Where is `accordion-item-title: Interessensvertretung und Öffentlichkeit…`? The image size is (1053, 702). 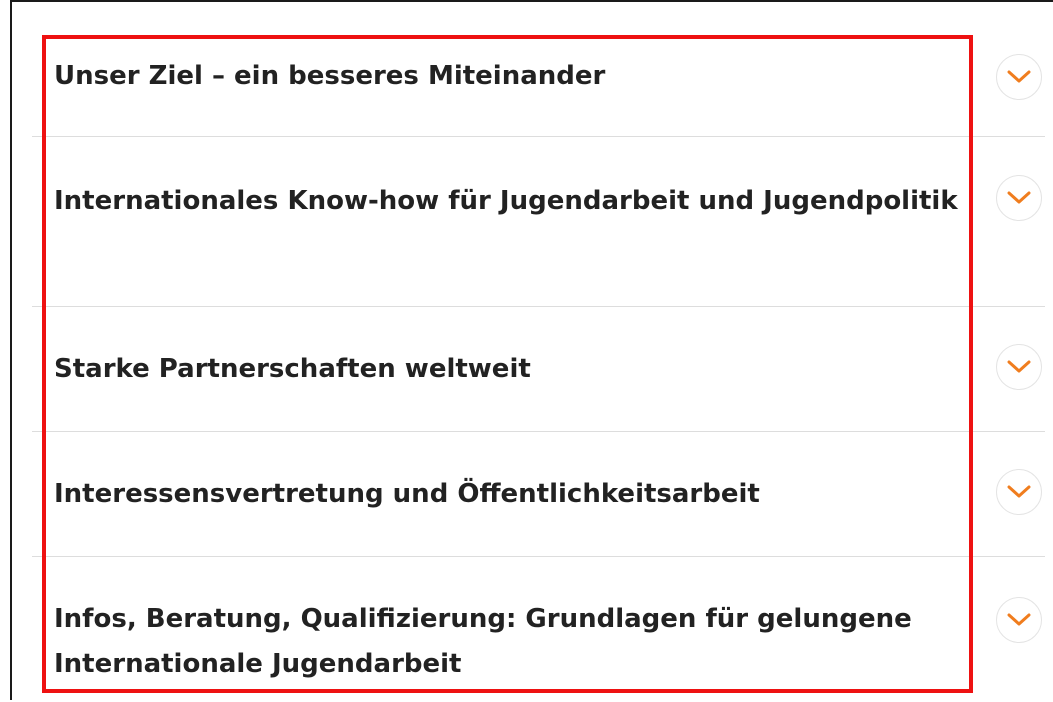 accordion-item-title: Interessensvertretung und Öffentlichkeit… is located at coordinates (407, 494).